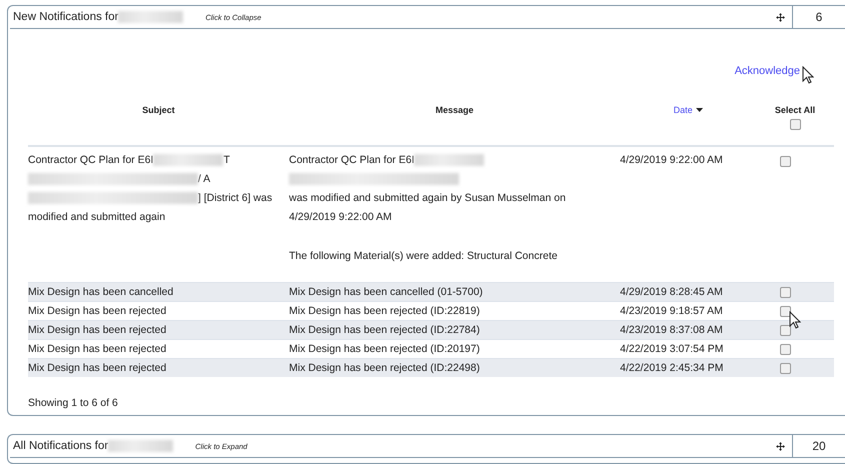 This screenshot has width=845, height=464. I want to click on panel-title: All Notifications for, so click(60, 446).